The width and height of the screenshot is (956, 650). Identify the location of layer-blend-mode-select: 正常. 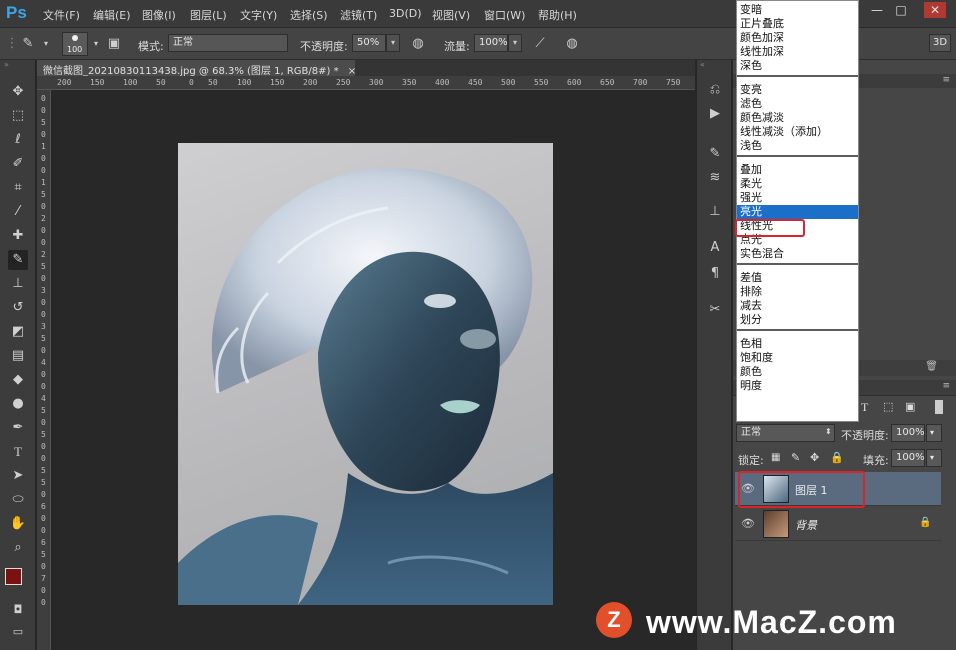
(785, 433).